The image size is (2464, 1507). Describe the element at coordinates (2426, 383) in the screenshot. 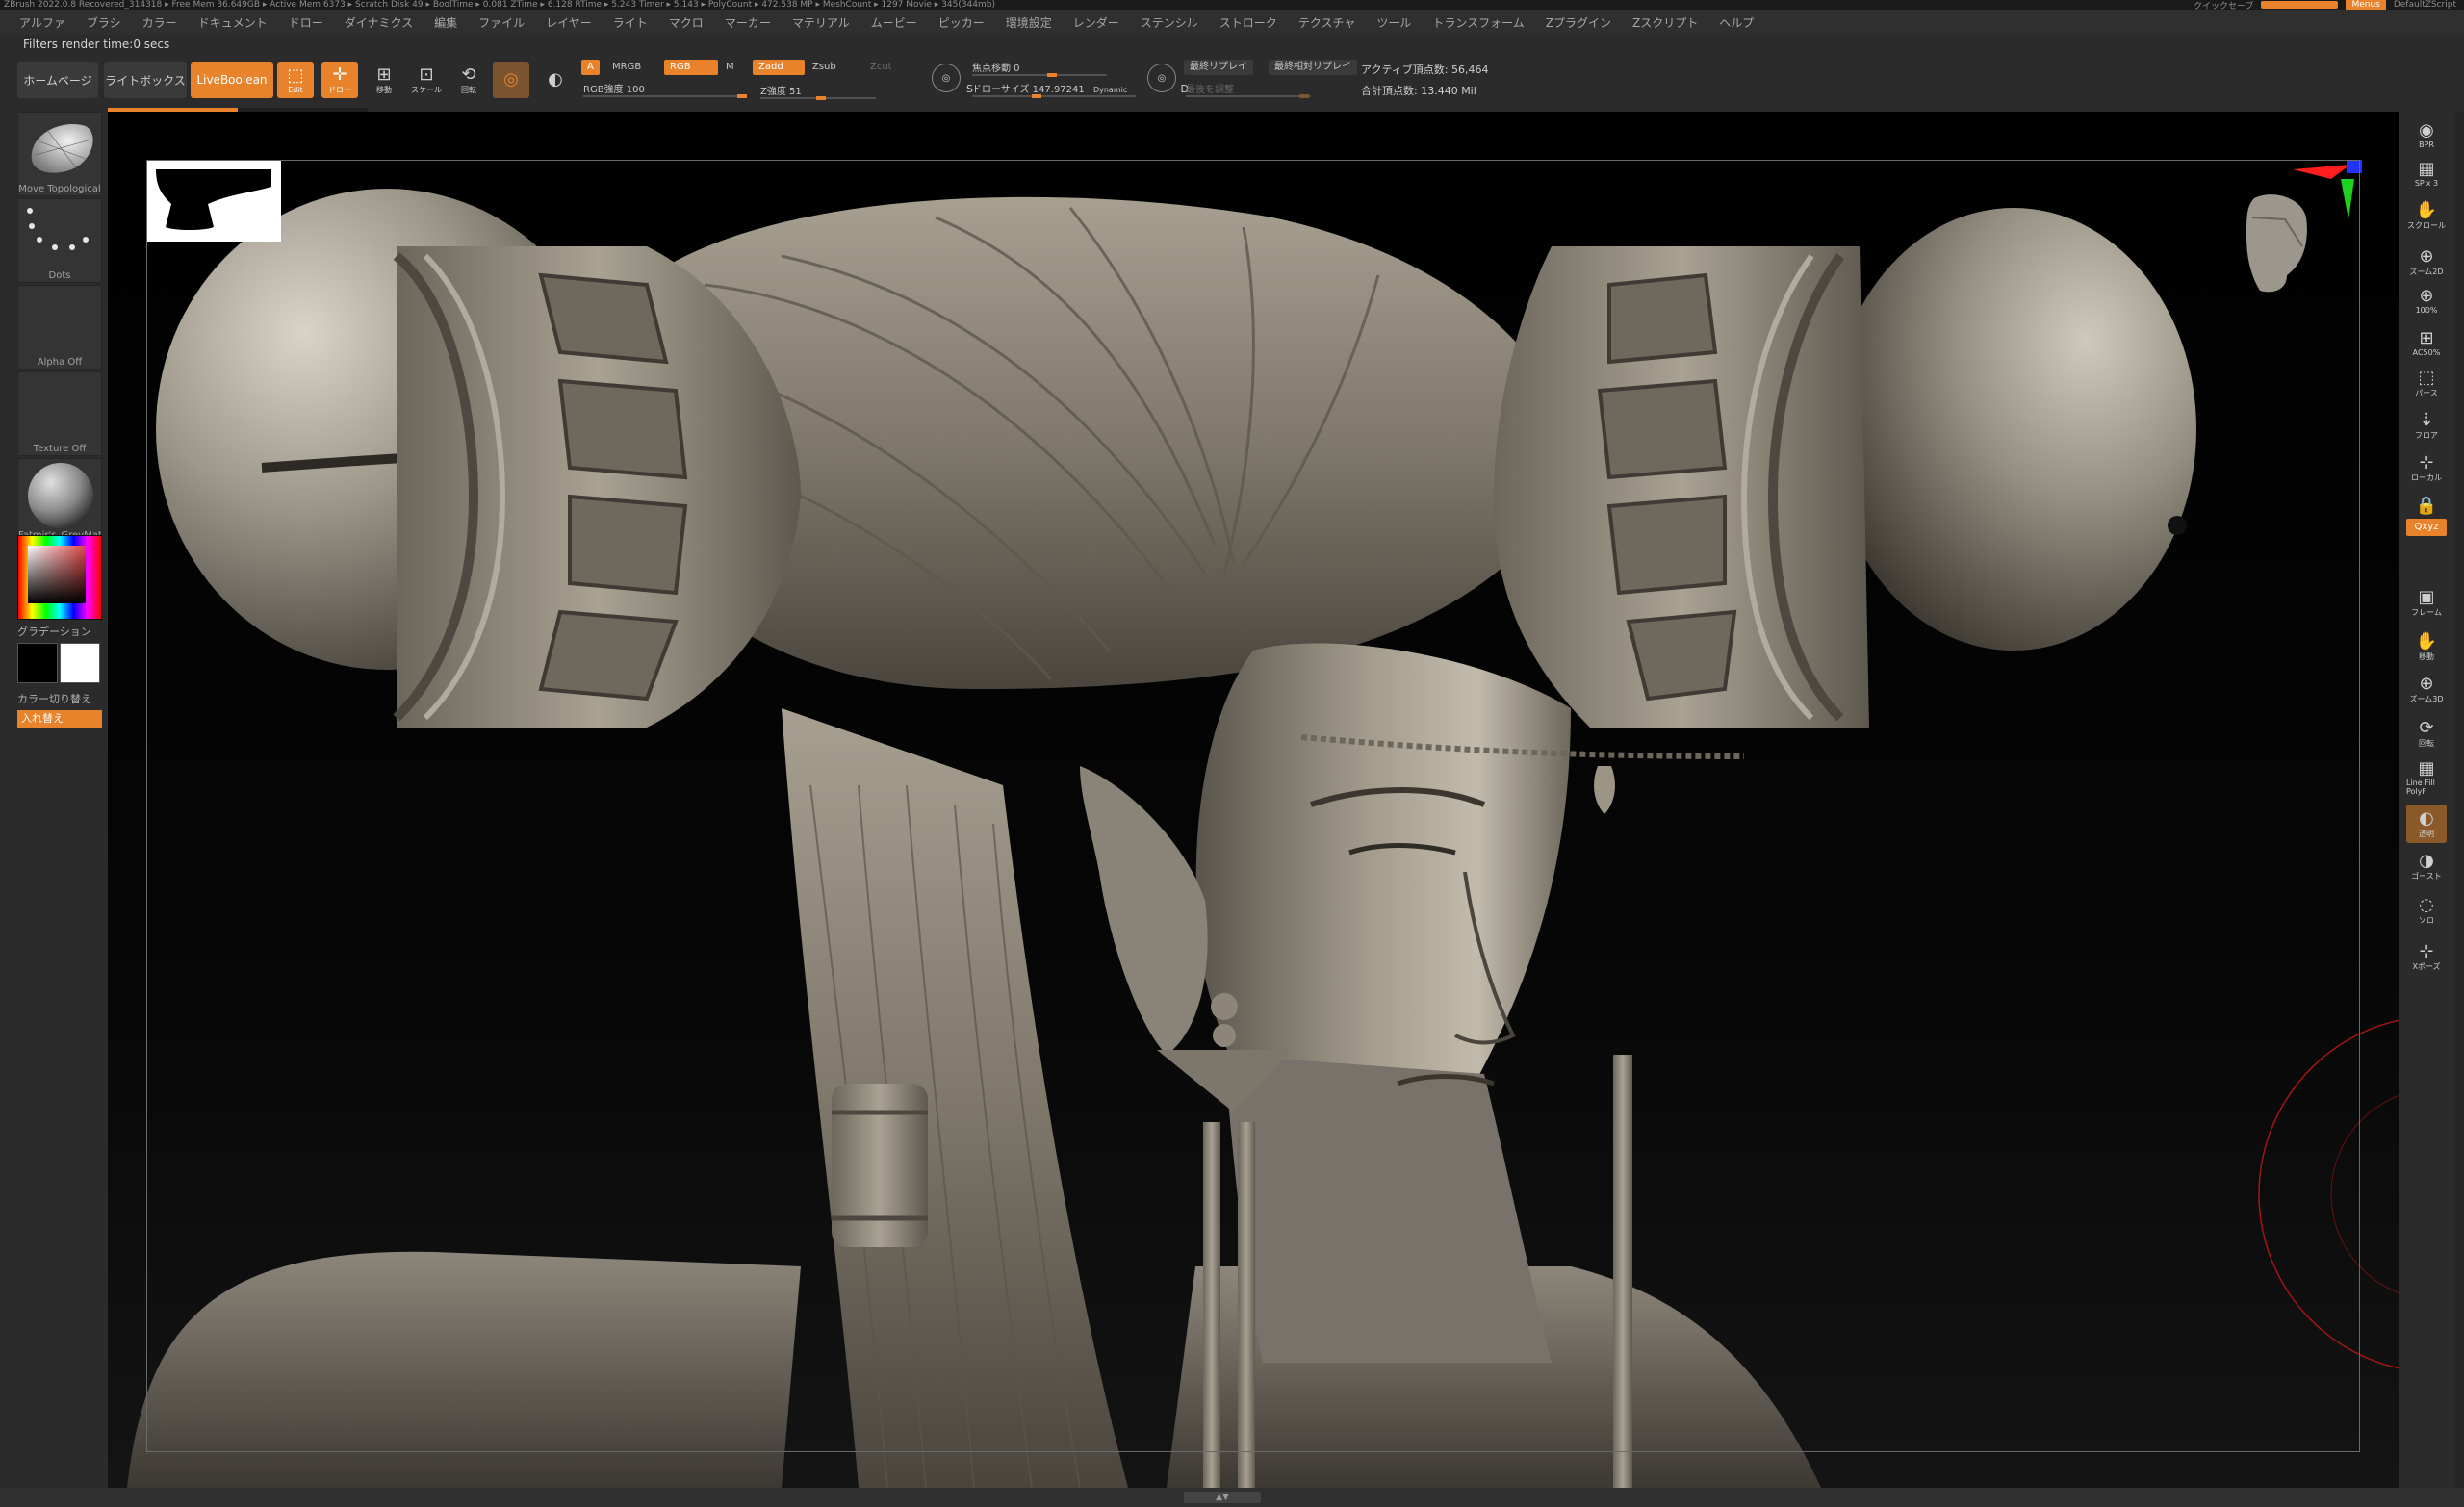

I see `dynamic-perspective-button: ⬚ パース` at that location.